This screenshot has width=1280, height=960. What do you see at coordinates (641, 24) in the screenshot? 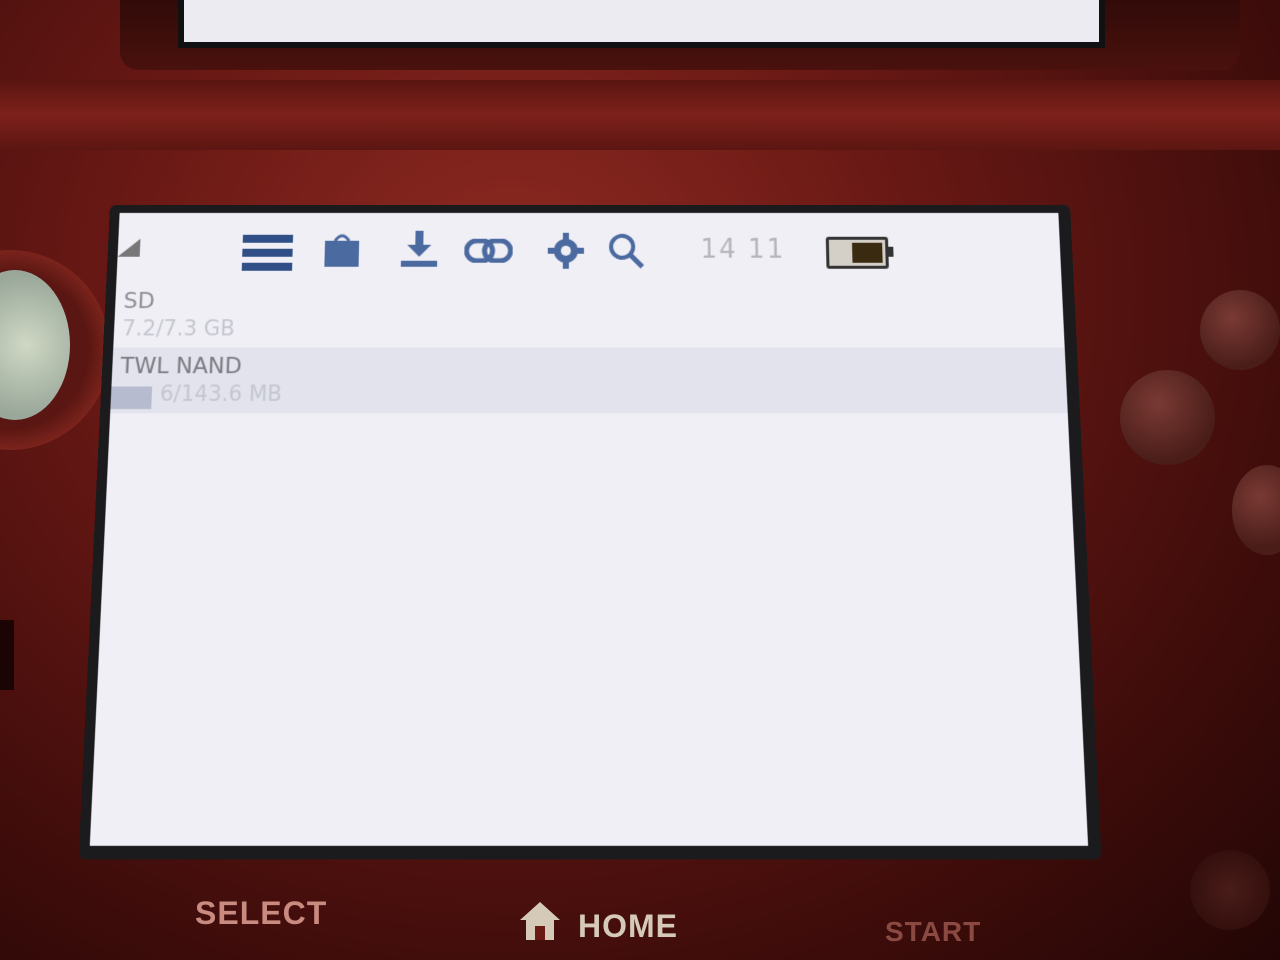
I see `top-screen` at bounding box center [641, 24].